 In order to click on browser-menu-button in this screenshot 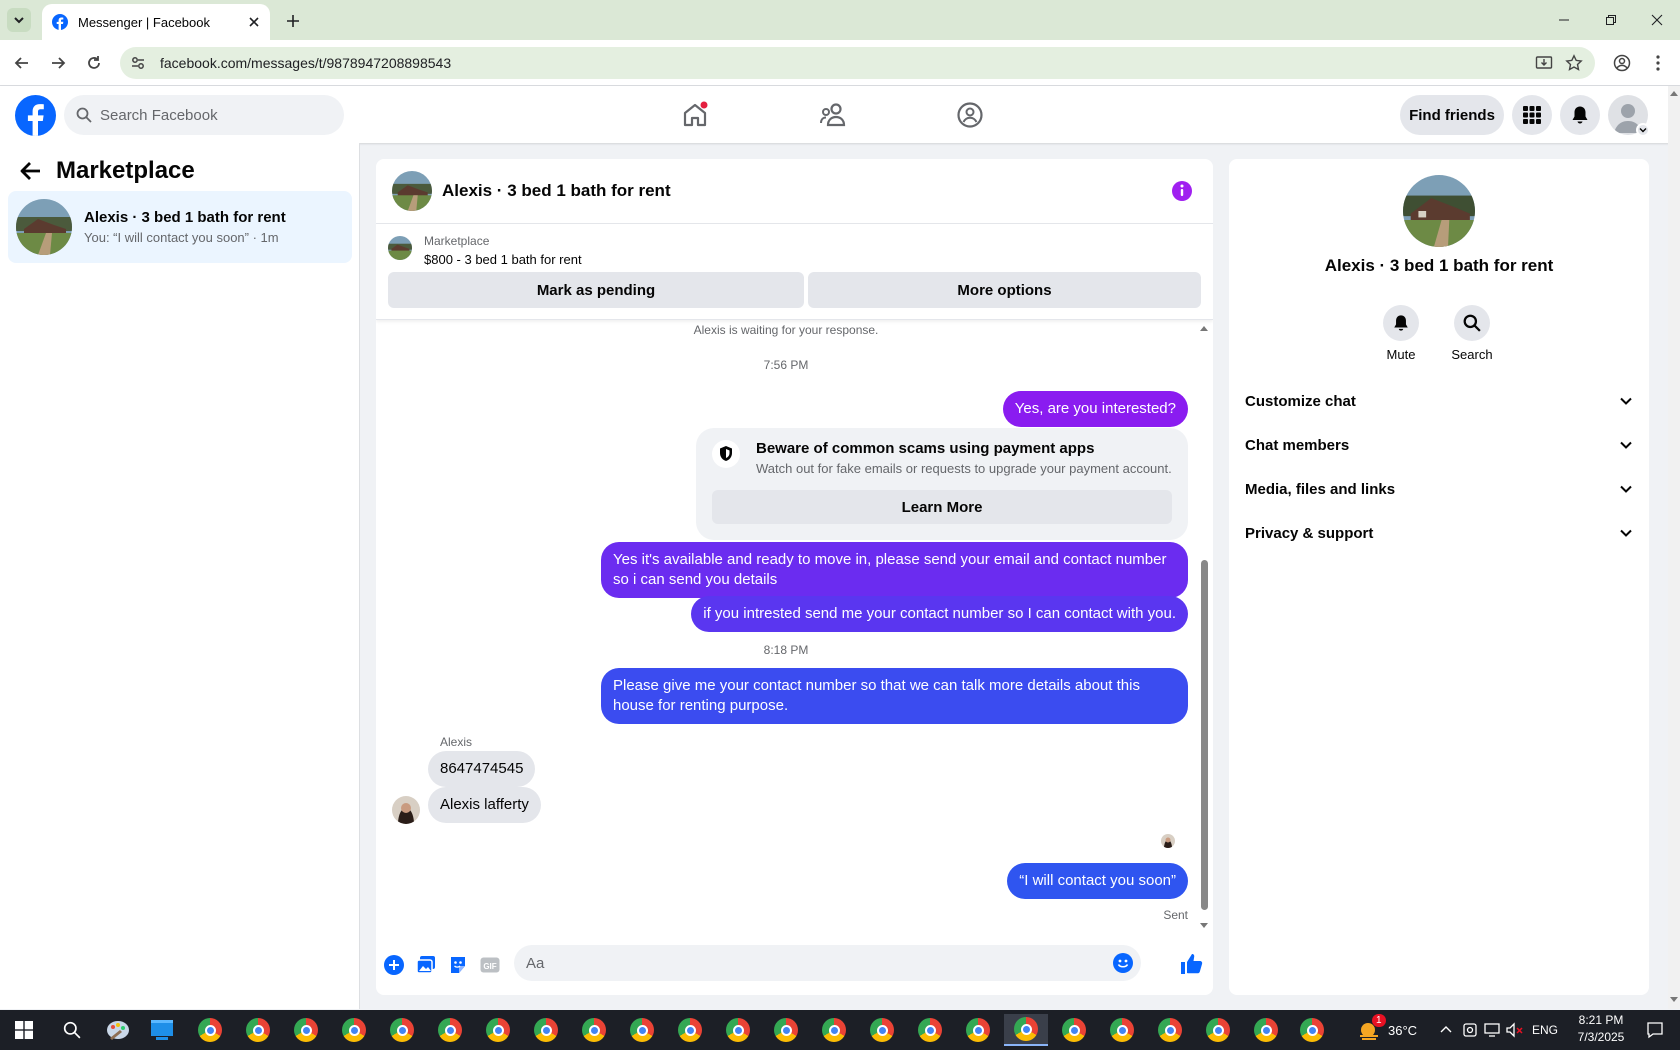, I will do `click(1658, 63)`.